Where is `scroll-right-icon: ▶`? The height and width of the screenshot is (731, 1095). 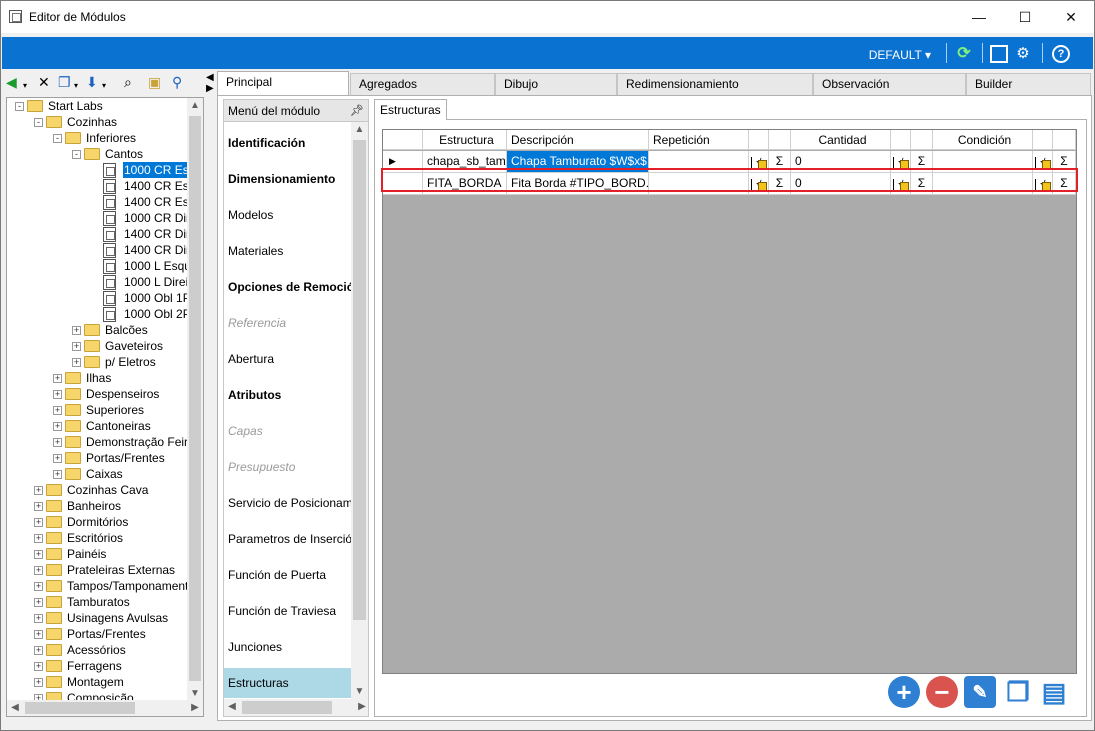
scroll-right-icon: ▶ is located at coordinates (361, 707).